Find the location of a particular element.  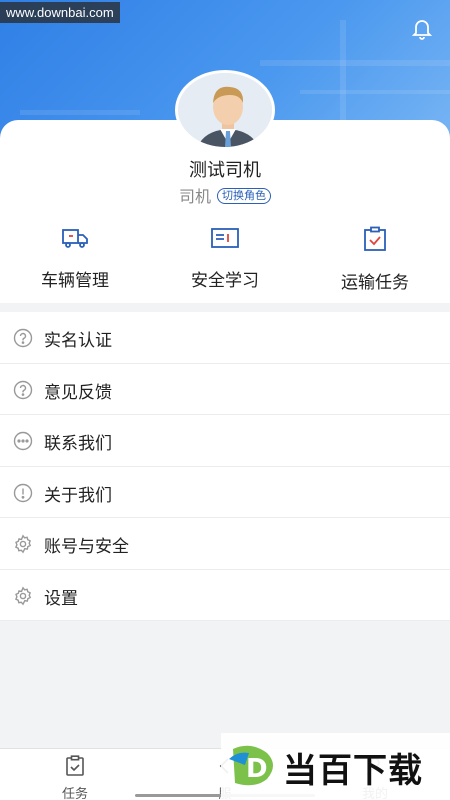

clipboard-icon is located at coordinates (75, 765).